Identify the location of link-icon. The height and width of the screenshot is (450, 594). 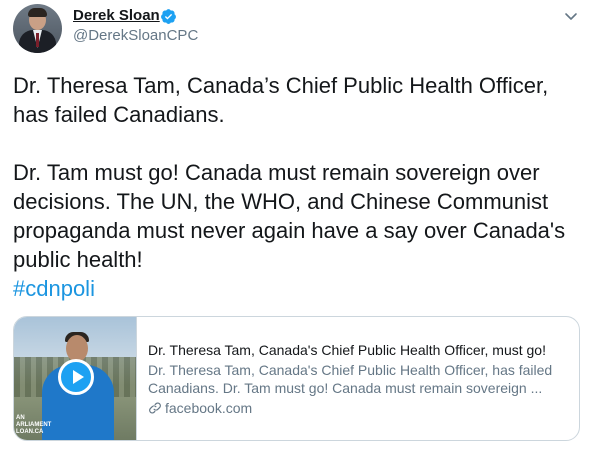
(155, 408).